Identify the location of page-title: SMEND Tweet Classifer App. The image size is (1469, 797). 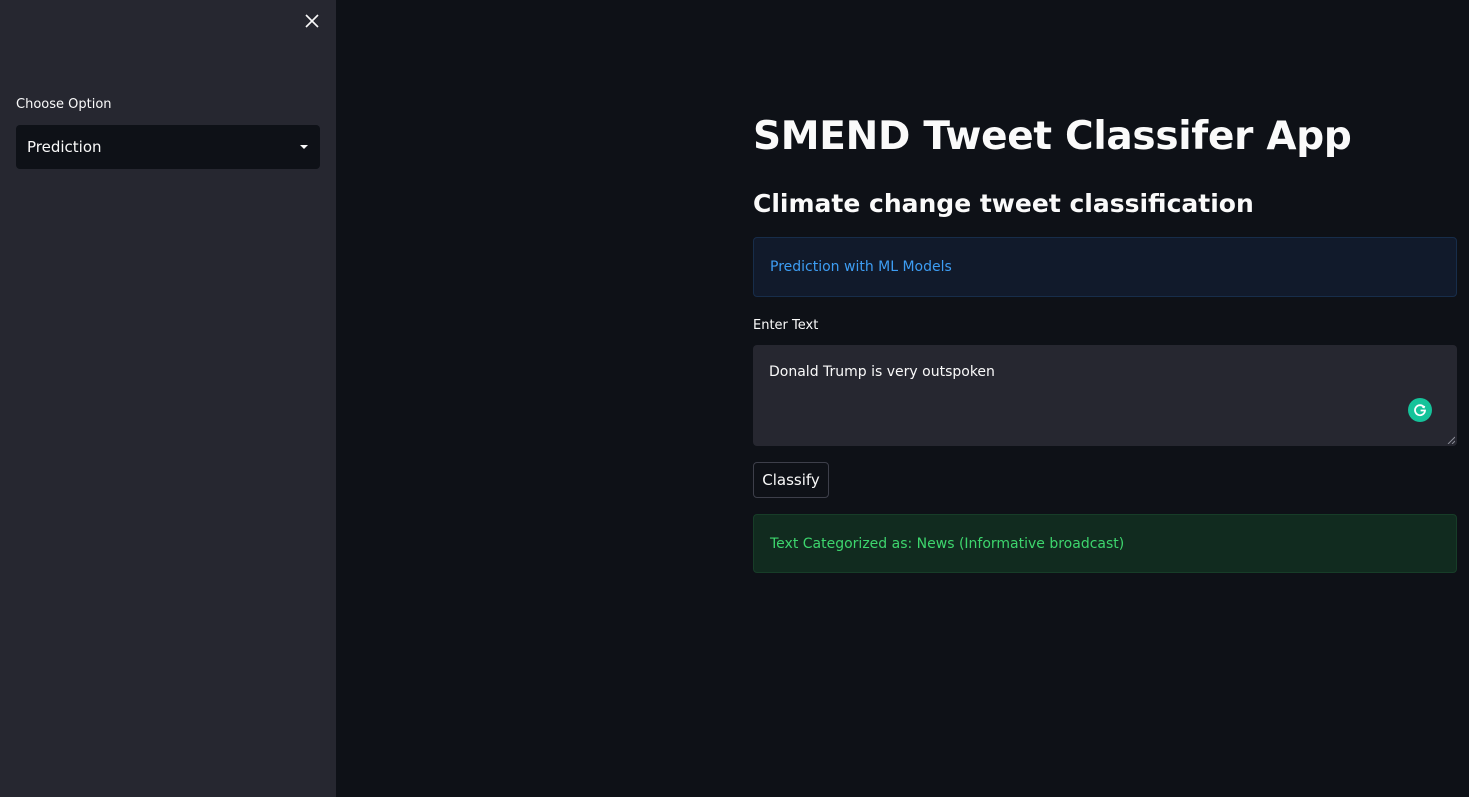
(1052, 136).